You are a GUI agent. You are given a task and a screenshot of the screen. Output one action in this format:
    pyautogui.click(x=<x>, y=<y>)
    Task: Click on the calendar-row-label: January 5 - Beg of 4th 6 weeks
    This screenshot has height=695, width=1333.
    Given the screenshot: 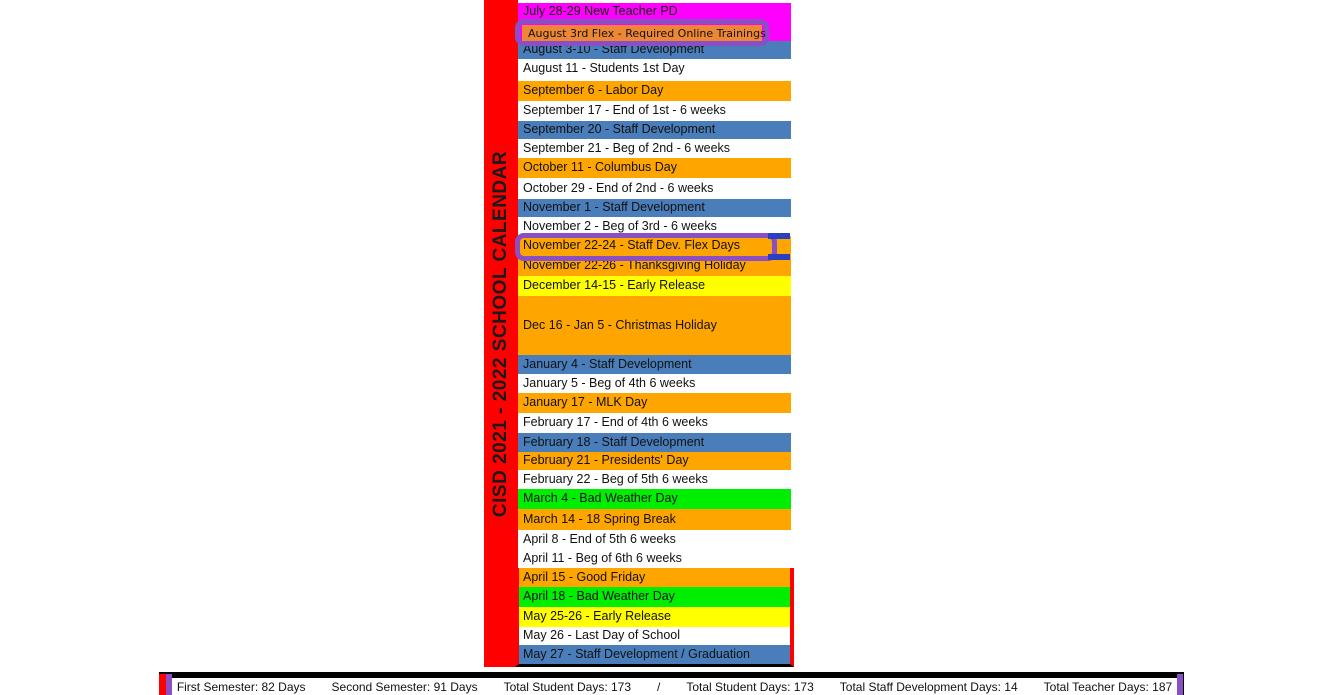 What is the action you would take?
    pyautogui.click(x=609, y=382)
    